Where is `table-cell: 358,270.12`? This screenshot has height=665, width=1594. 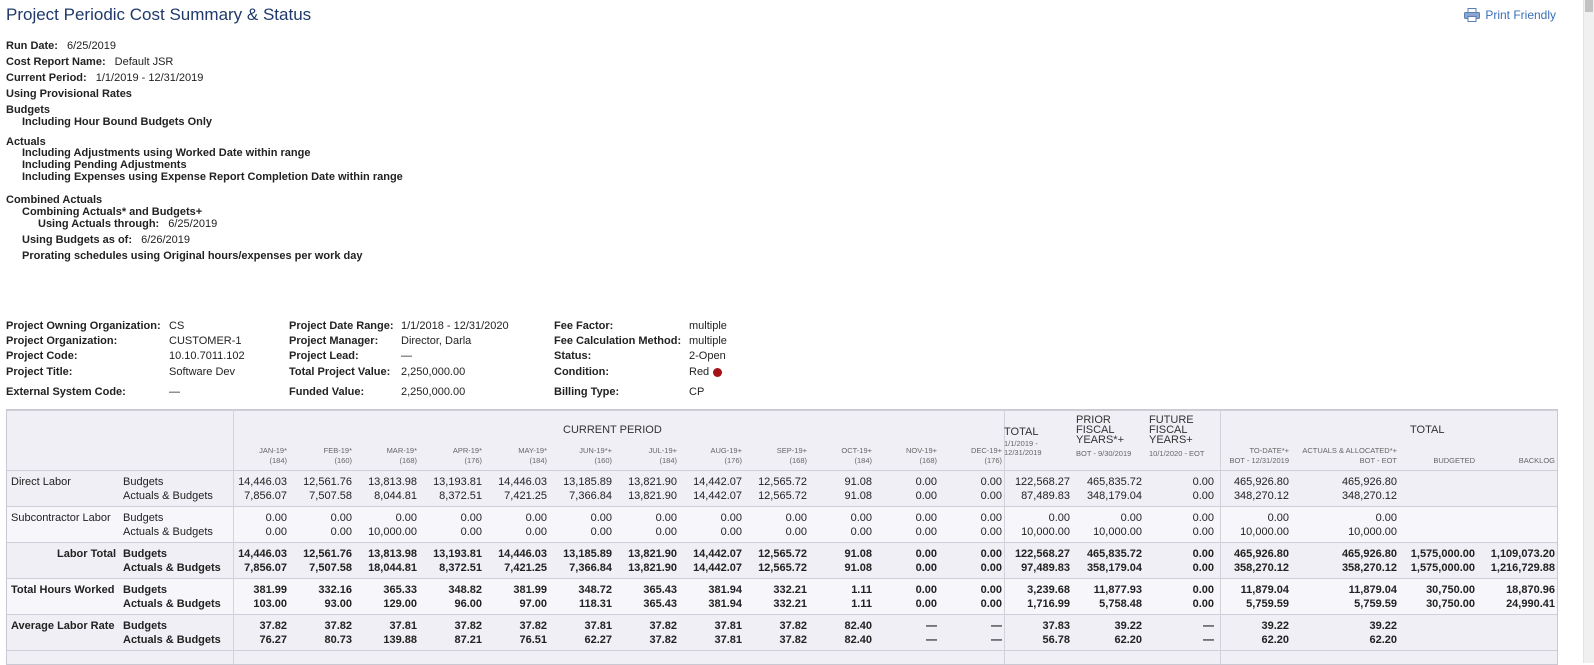 table-cell: 358,270.12 is located at coordinates (1261, 568).